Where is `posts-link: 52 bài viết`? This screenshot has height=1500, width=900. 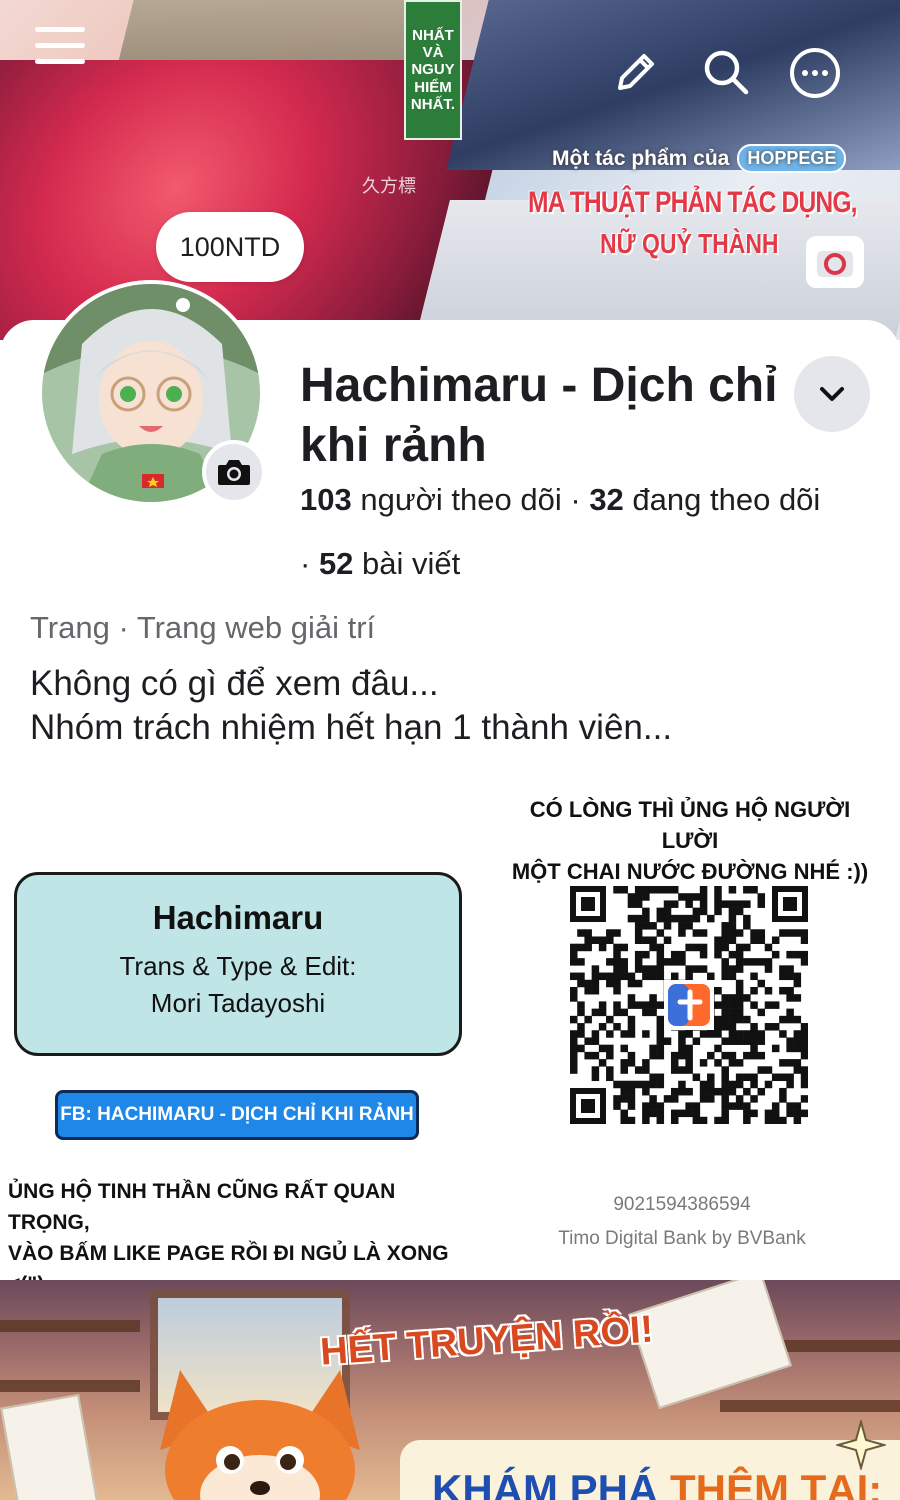
posts-link: 52 bài viết is located at coordinates (389, 563).